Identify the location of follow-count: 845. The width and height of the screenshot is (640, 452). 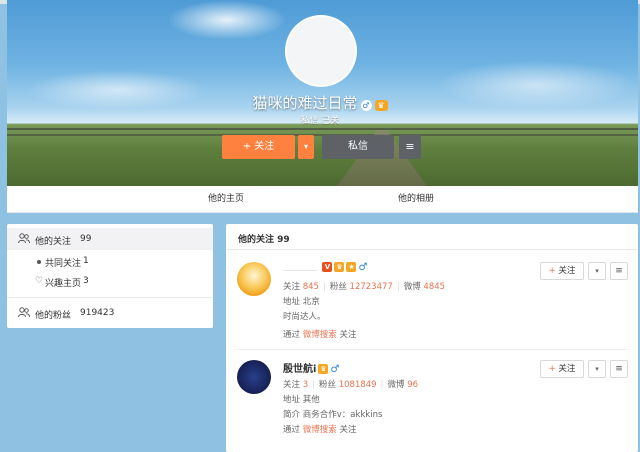
(311, 287).